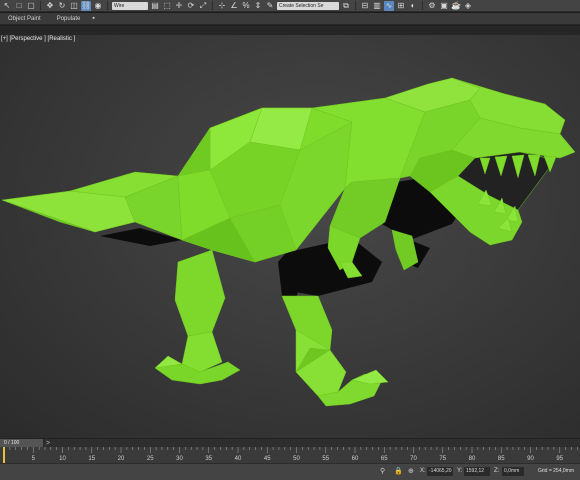  What do you see at coordinates (472, 459) in the screenshot?
I see `track-bar-tick-label: 80` at bounding box center [472, 459].